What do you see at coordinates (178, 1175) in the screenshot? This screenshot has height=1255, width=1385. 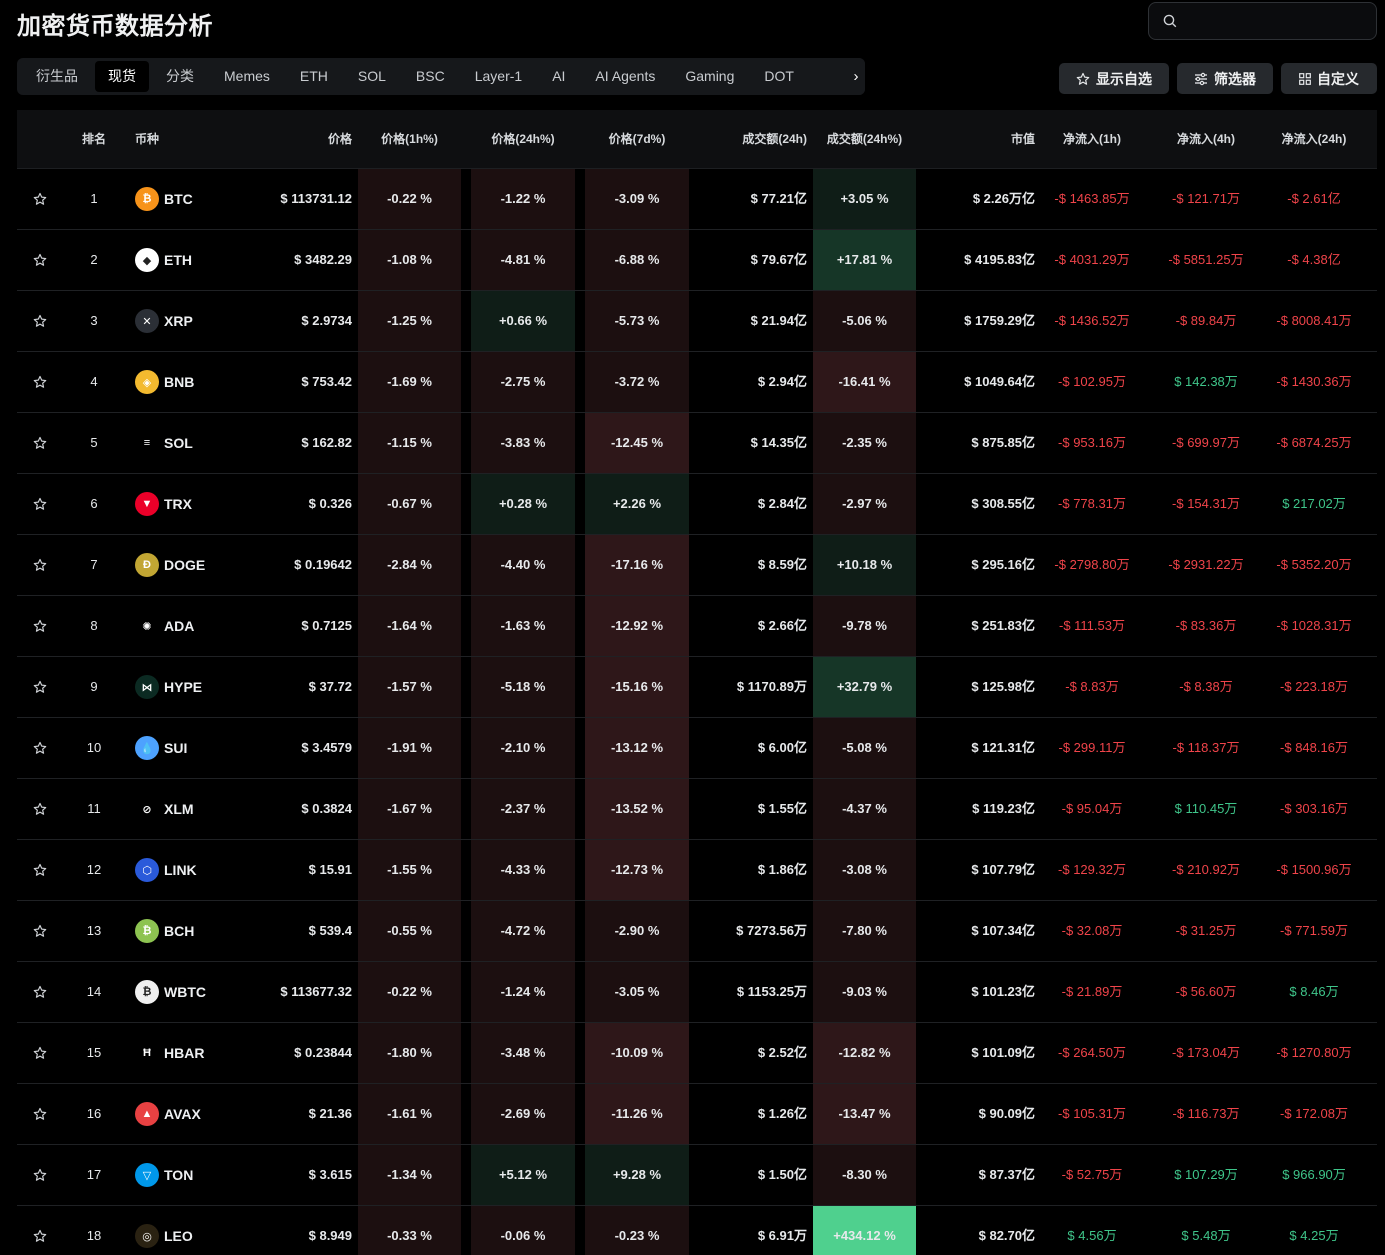 I see `coin-symbol: TON` at bounding box center [178, 1175].